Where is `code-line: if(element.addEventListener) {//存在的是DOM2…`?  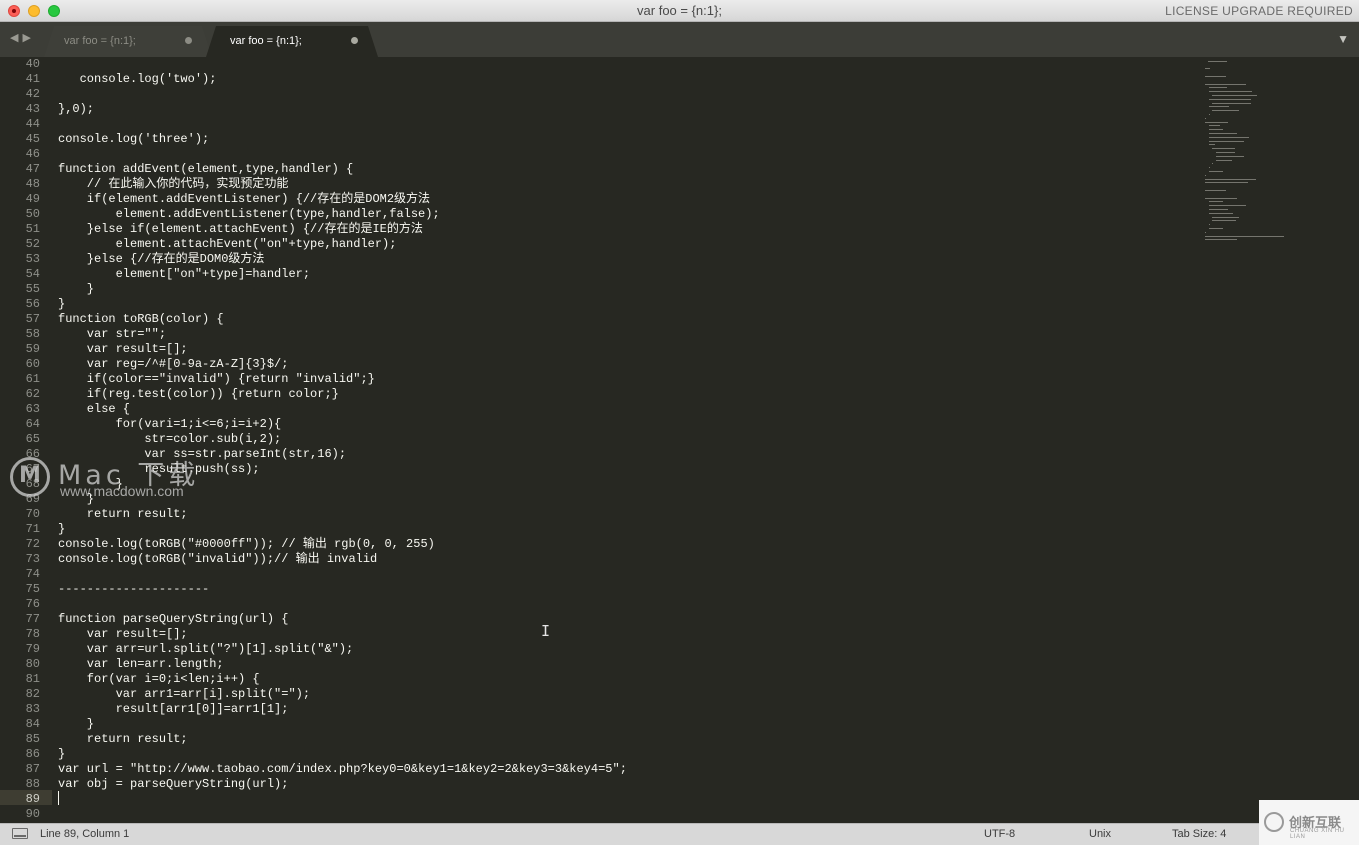
code-line: if(element.addEventListener) {//存在的是DOM2… is located at coordinates (342, 199).